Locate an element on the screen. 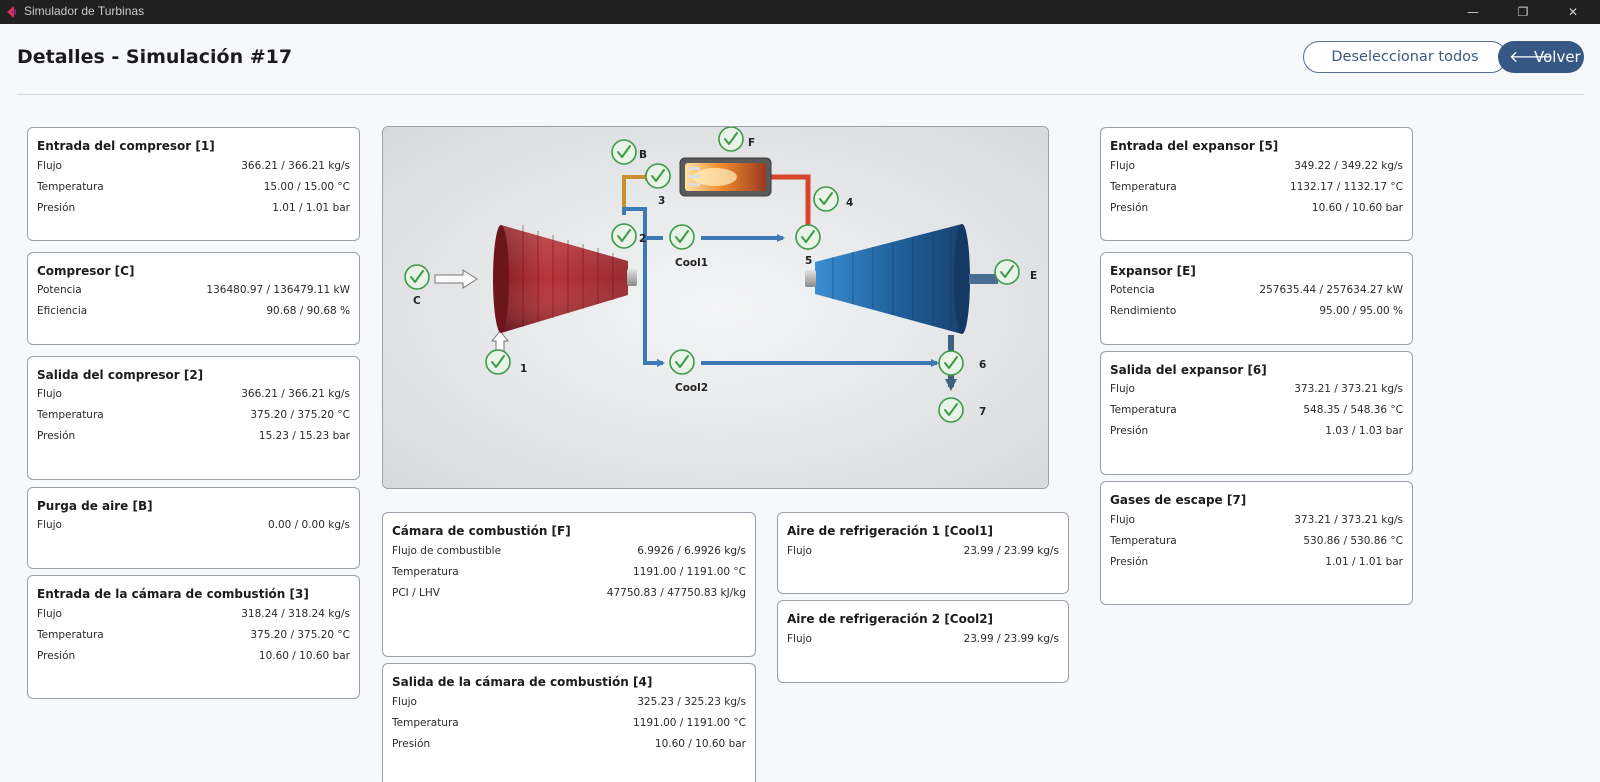 The image size is (1600, 782). label-E: E is located at coordinates (1034, 276).